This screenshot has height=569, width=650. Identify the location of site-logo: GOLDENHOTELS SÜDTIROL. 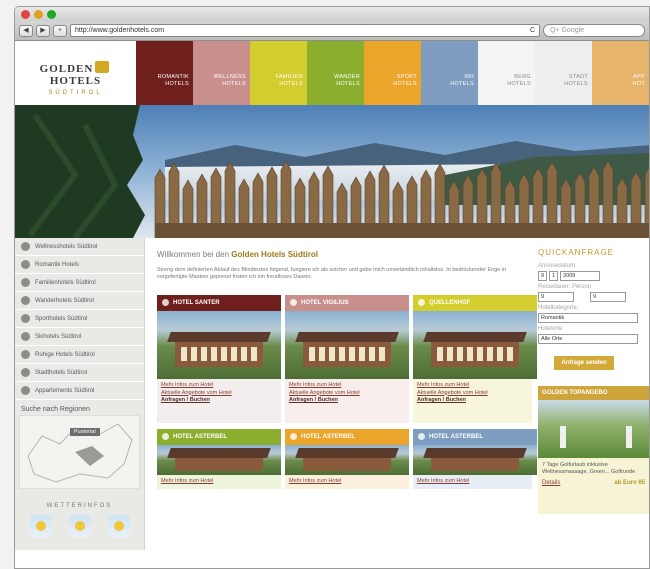
(75, 73).